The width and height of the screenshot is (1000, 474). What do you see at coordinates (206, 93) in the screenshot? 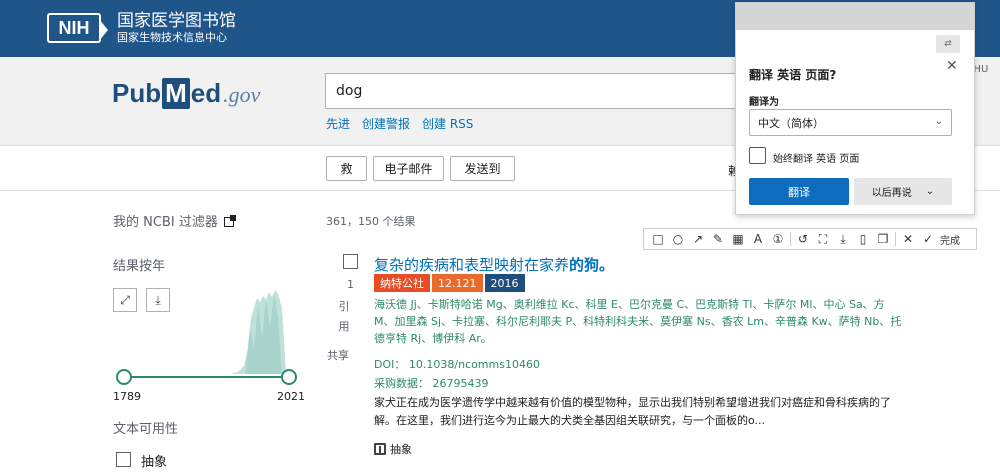
I see `pubmed-logo-ed: ed` at bounding box center [206, 93].